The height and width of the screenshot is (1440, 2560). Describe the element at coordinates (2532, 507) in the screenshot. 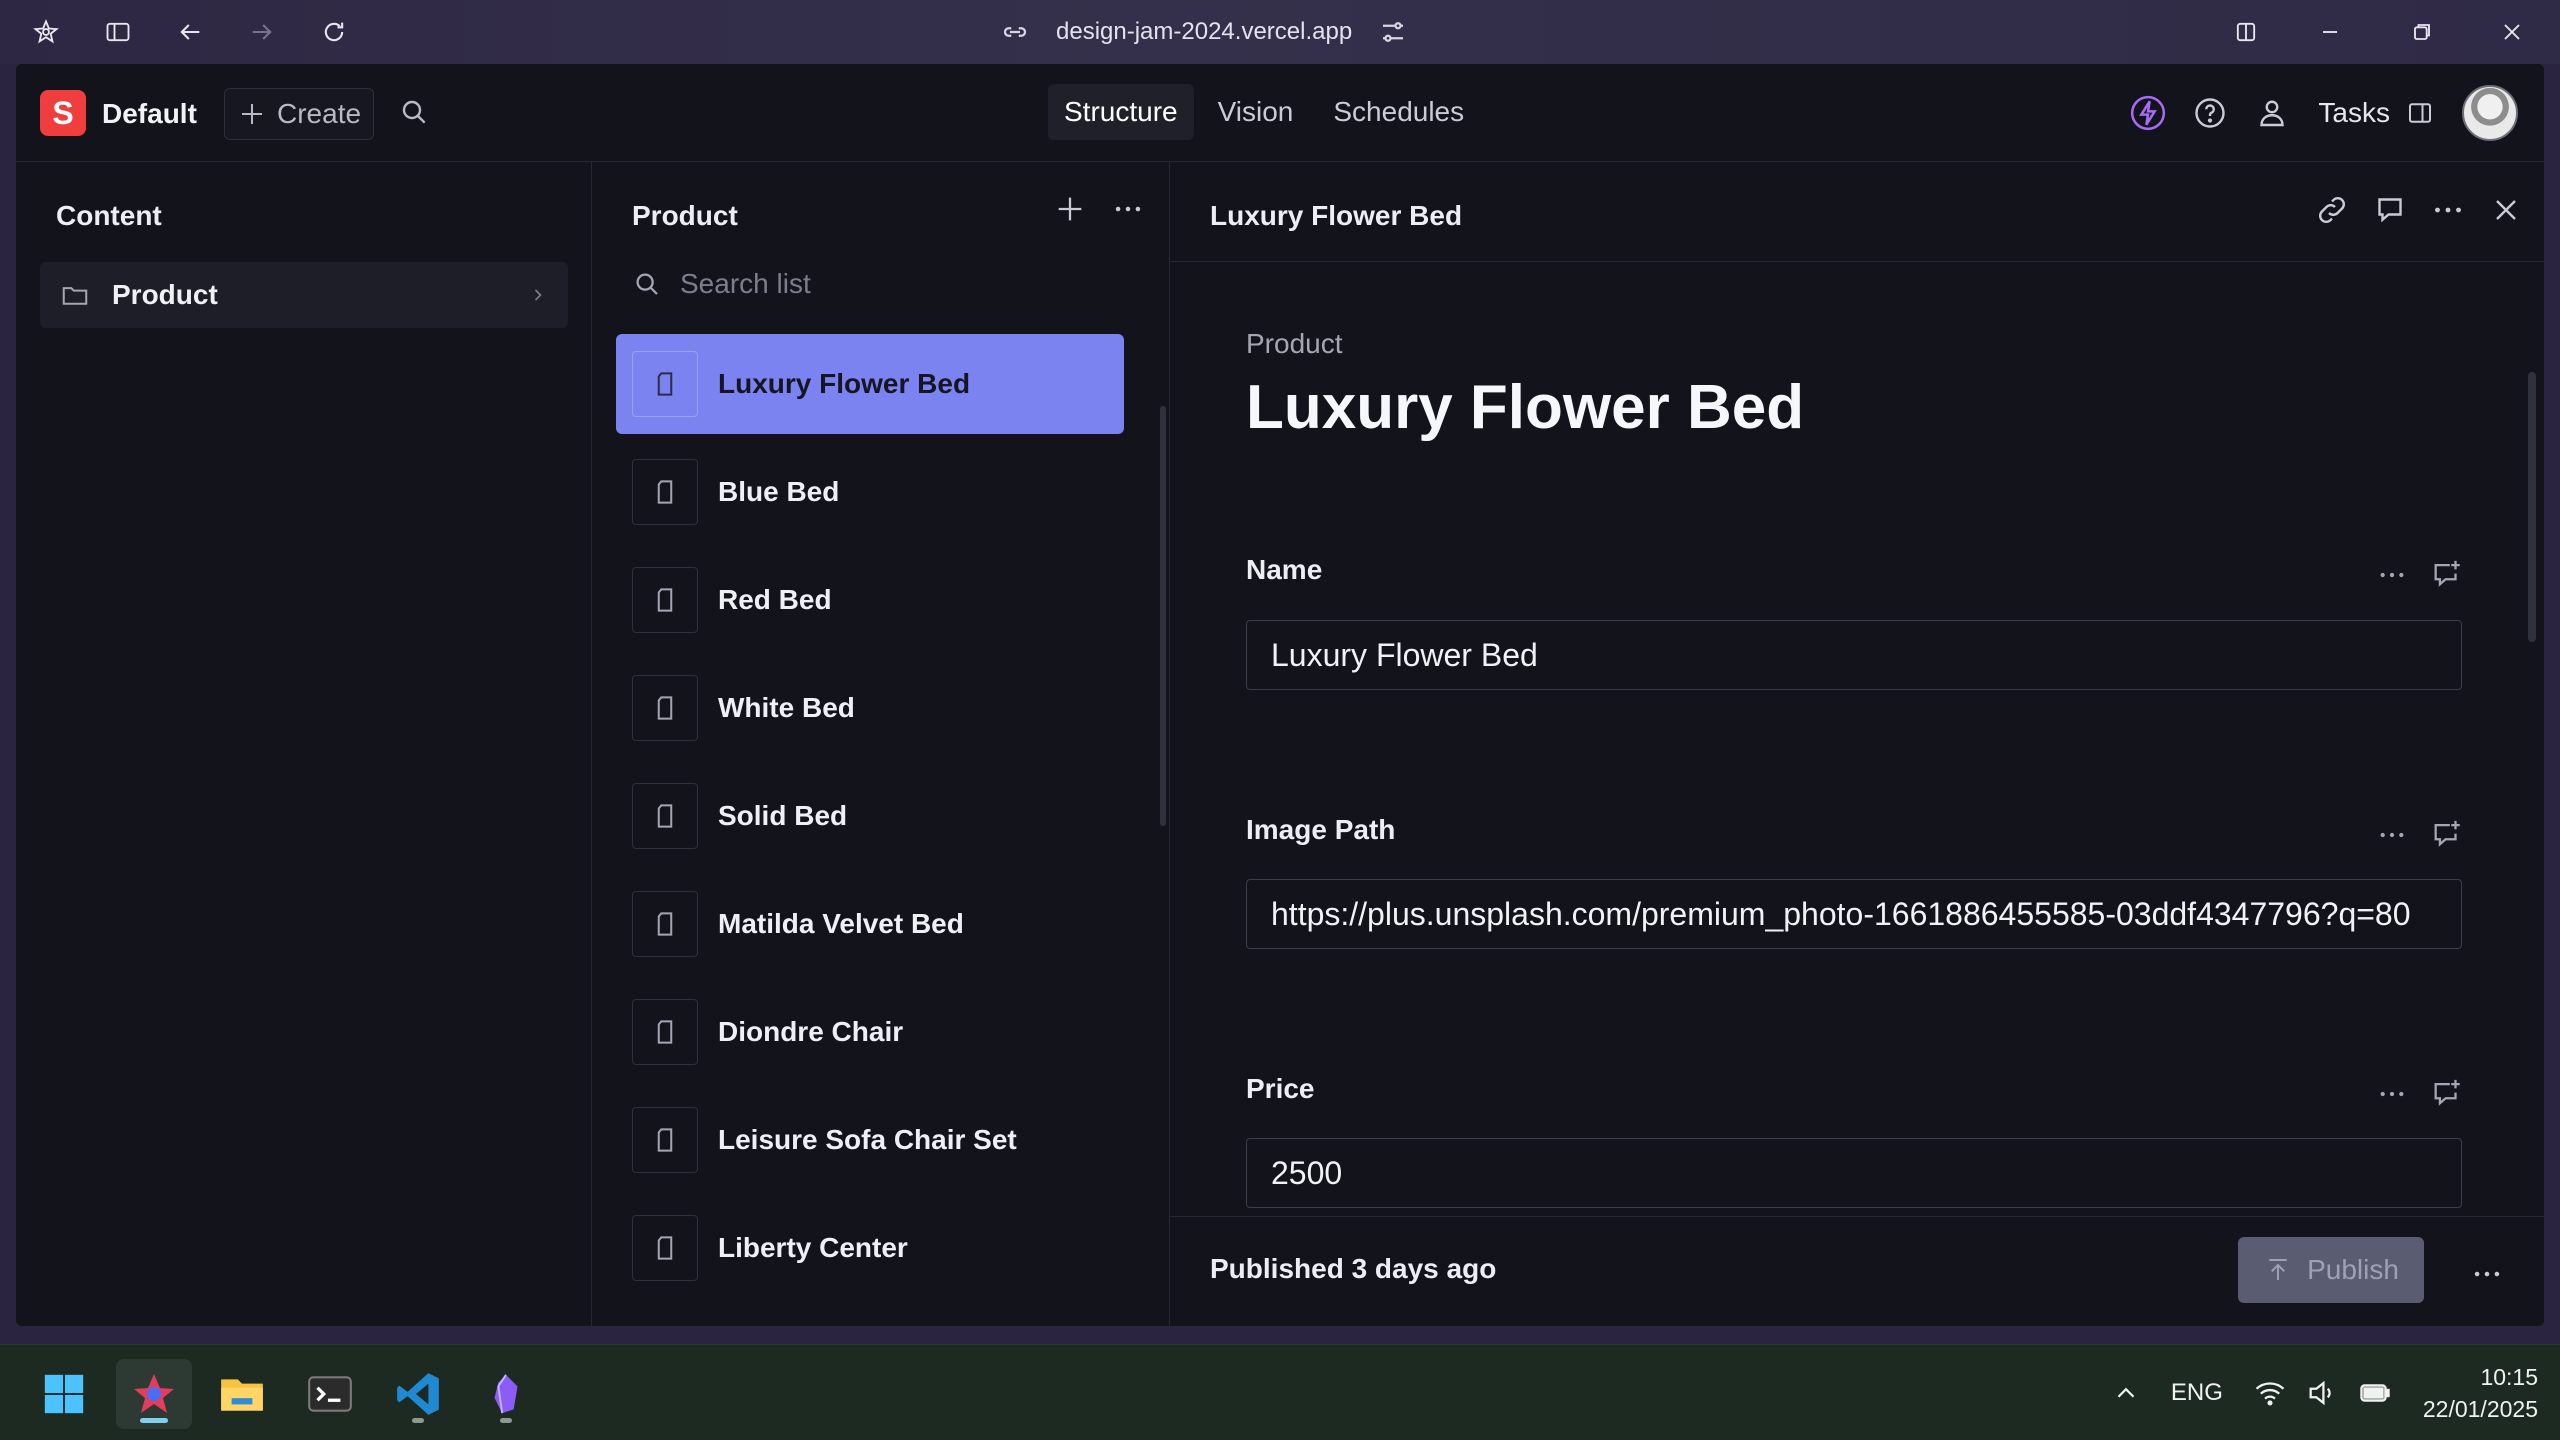

I see `document-scrollbar` at that location.